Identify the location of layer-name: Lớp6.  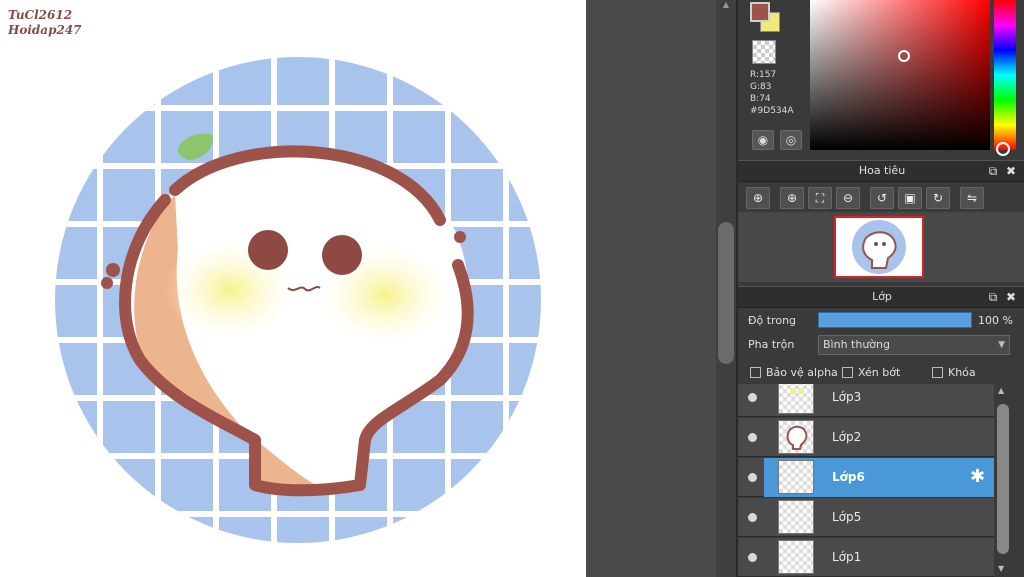
(848, 477).